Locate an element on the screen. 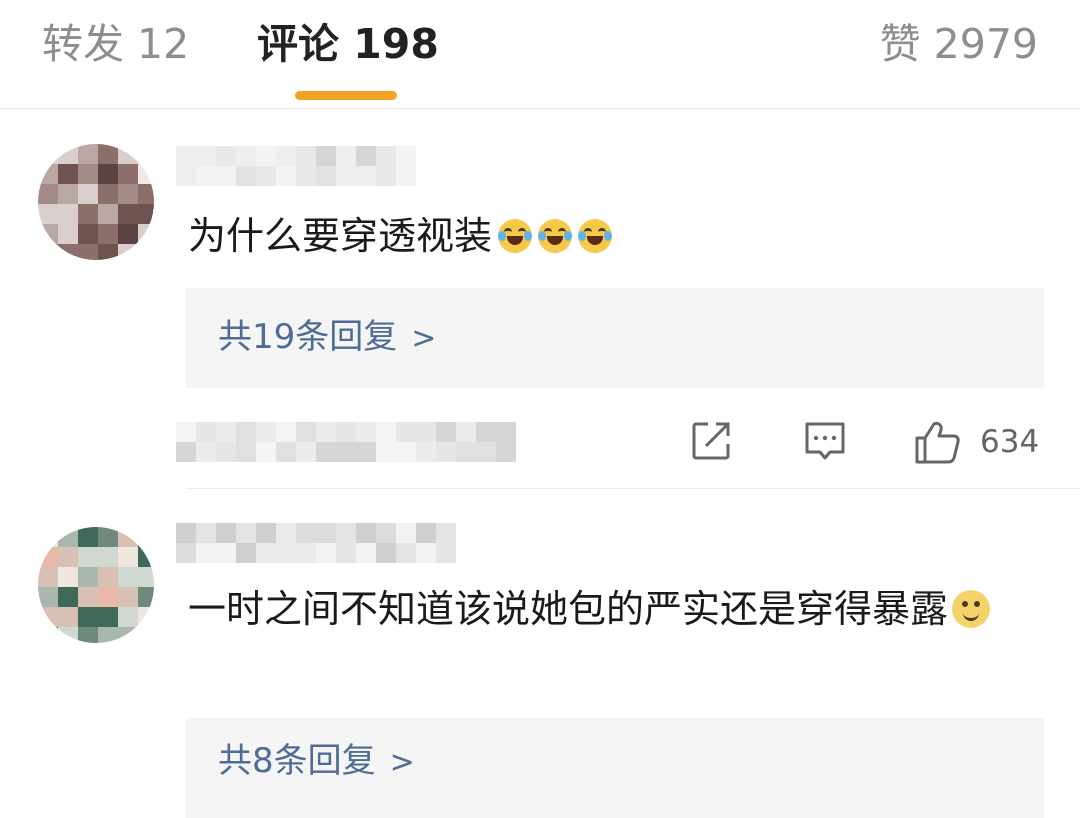  view-replies-link: 共8条回复 > is located at coordinates (316, 762).